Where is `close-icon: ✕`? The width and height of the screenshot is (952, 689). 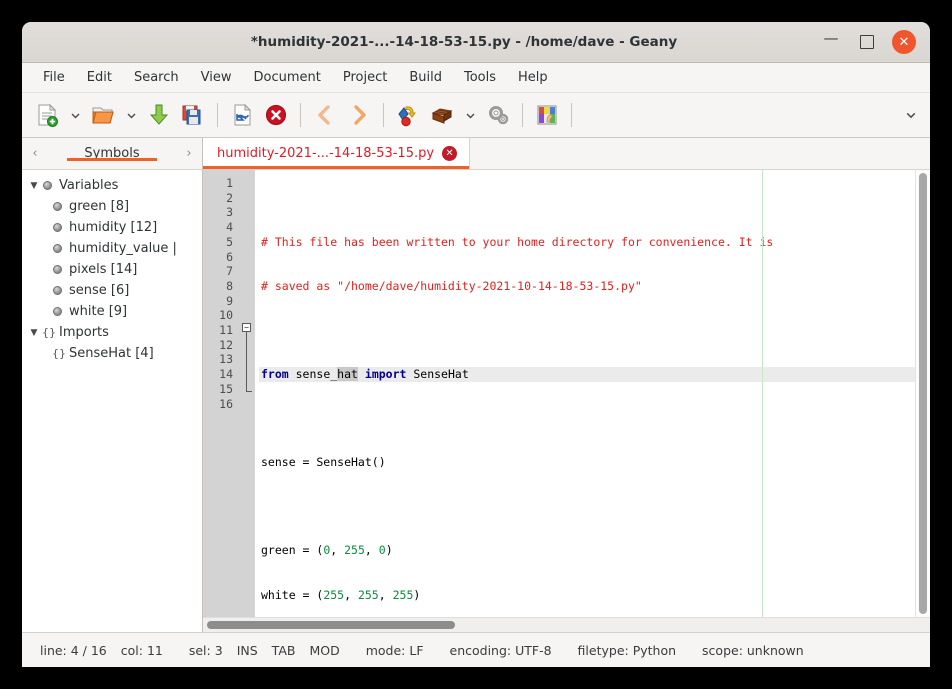
close-icon: ✕ is located at coordinates (450, 153).